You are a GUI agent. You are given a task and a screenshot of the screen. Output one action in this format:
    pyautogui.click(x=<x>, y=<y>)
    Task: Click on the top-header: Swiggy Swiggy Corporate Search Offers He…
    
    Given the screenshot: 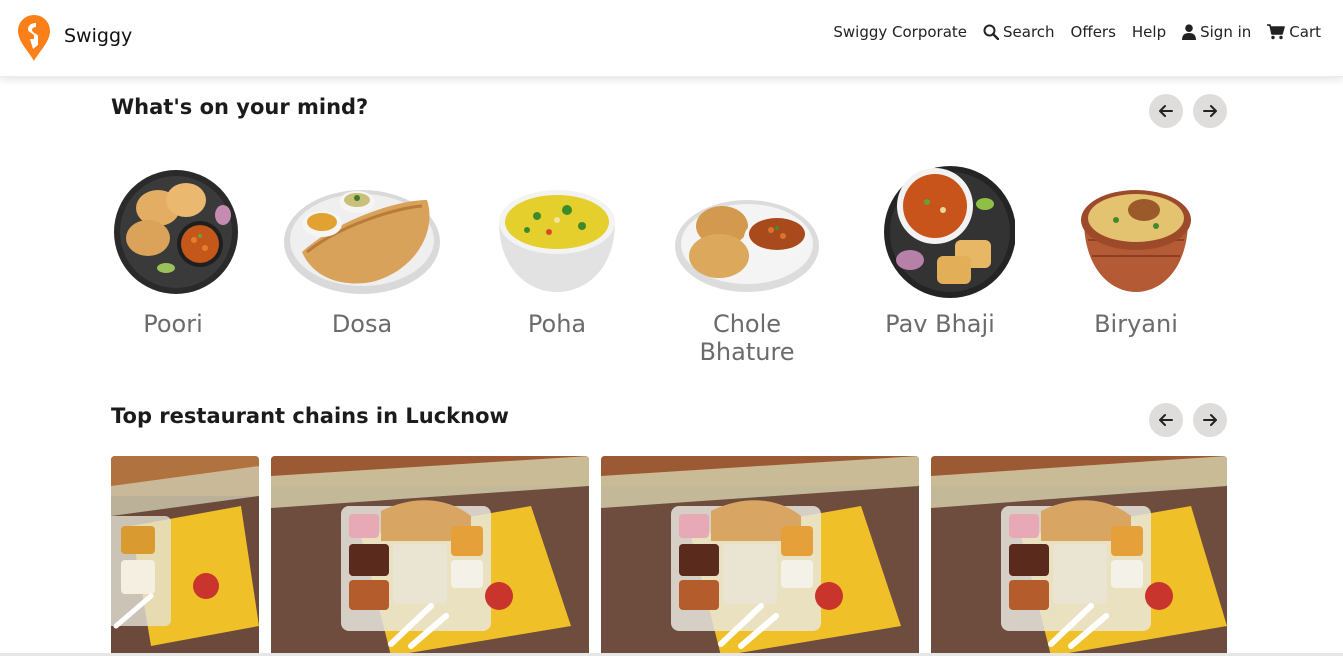 What is the action you would take?
    pyautogui.click(x=671, y=38)
    